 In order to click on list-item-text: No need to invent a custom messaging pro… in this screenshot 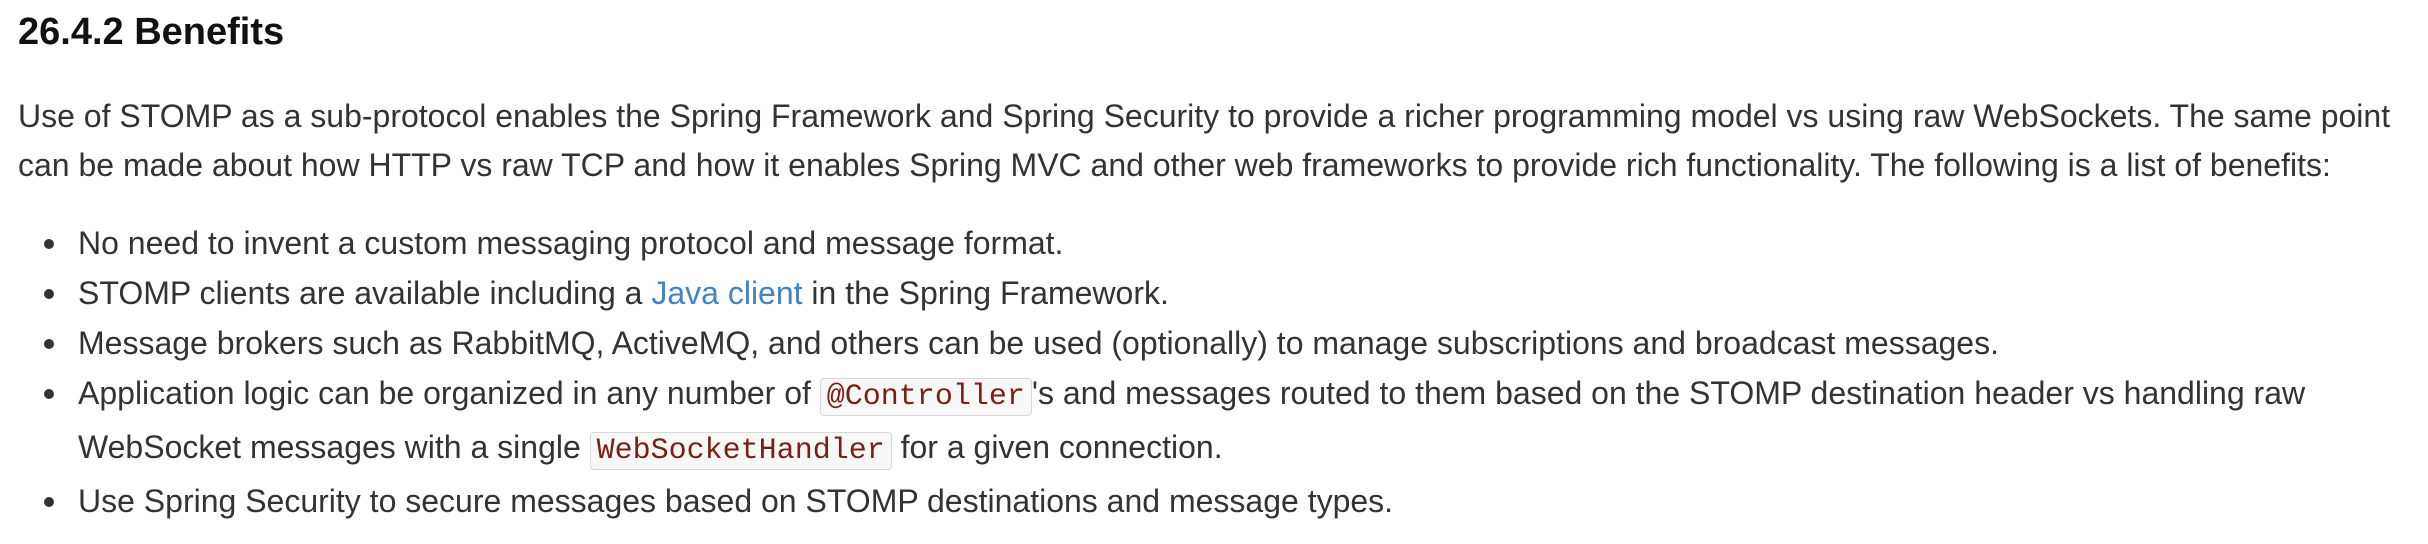, I will do `click(571, 243)`.